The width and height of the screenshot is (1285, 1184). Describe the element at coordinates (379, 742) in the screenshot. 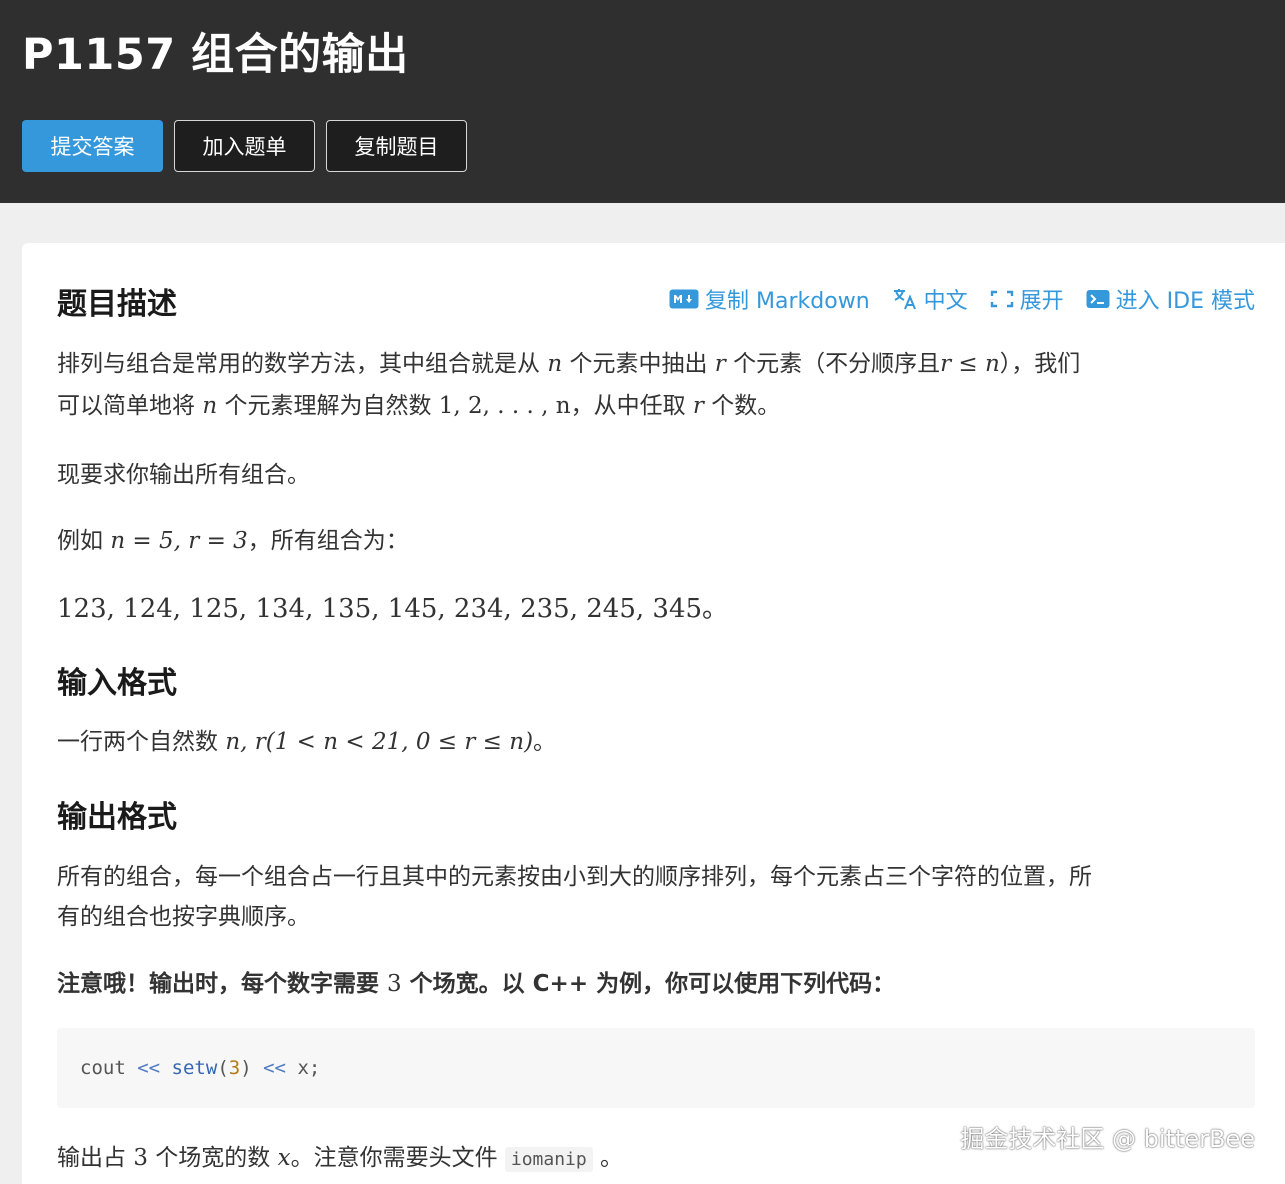

I see `math-input-condition: n, r(1 < n < 21, 0 ≤ r ≤ n)` at that location.